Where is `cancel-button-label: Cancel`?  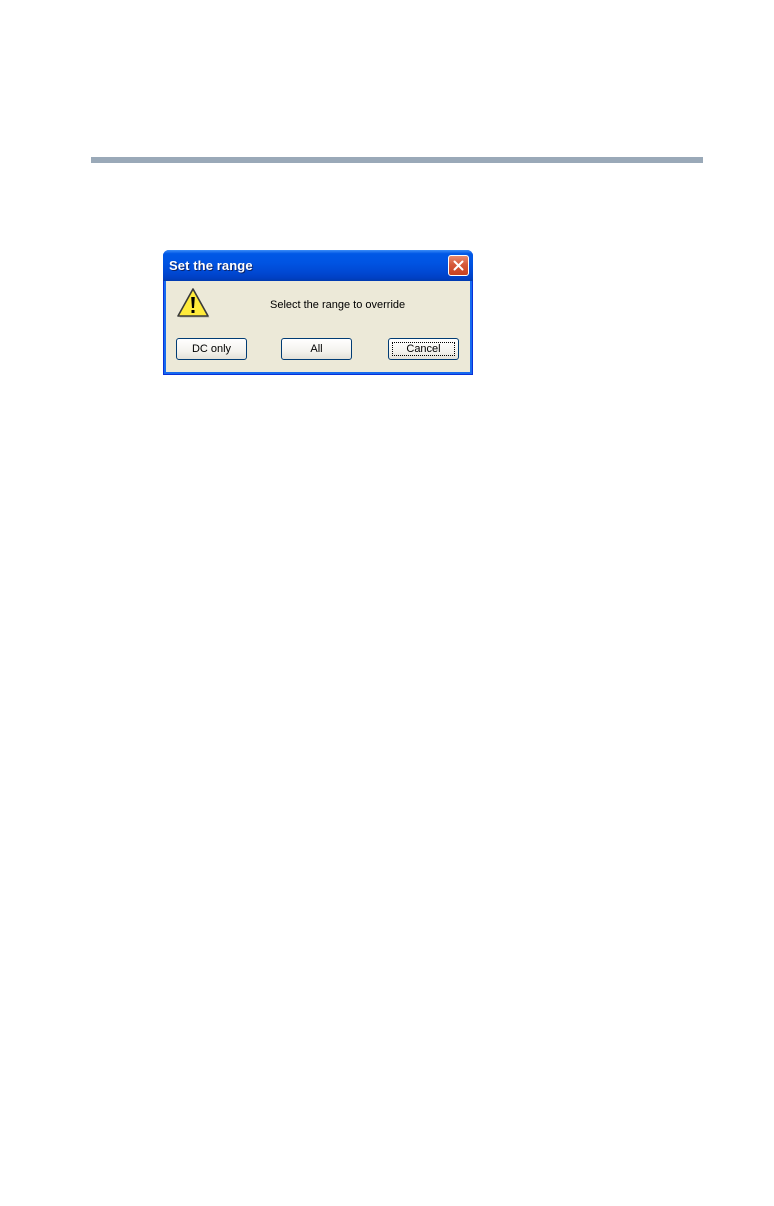
cancel-button-label: Cancel is located at coordinates (423, 349).